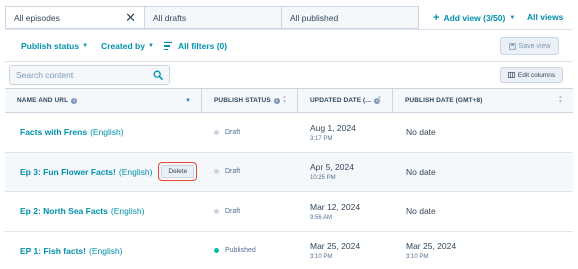 This screenshot has width=578, height=269. What do you see at coordinates (68, 172) in the screenshot?
I see `content-name-link: Ep 3: Fun Flower Facts!` at bounding box center [68, 172].